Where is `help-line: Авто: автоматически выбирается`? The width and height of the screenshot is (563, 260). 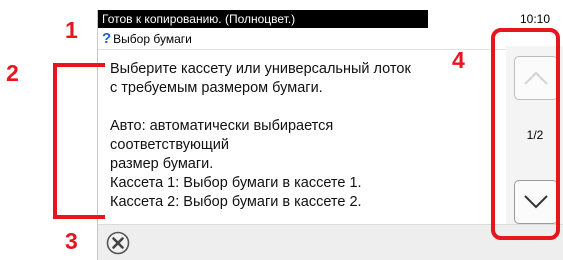 help-line: Авто: автоматически выбирается is located at coordinates (222, 126).